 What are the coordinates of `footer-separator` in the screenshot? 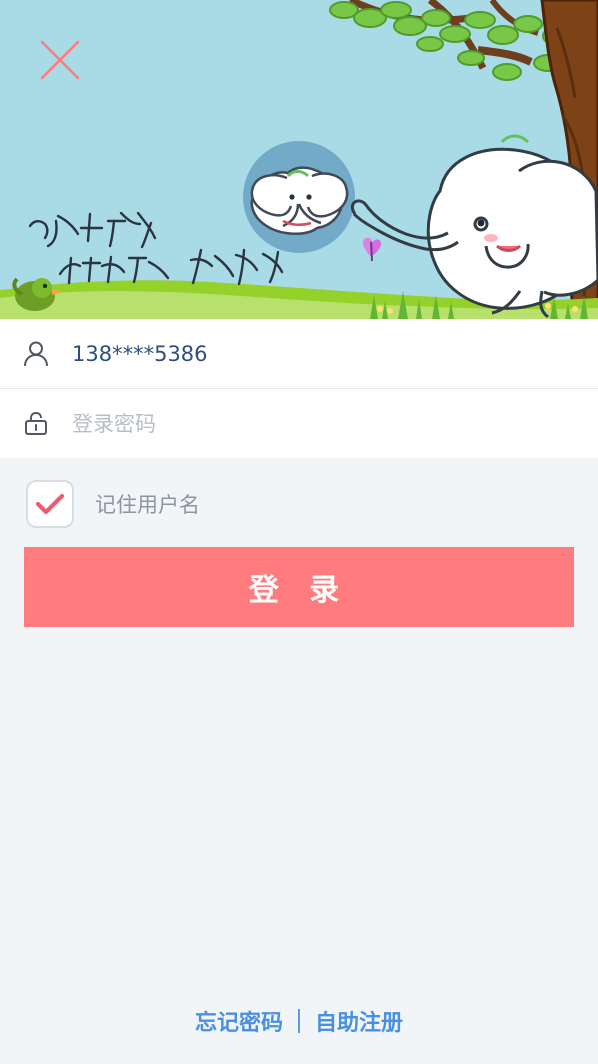 It's located at (299, 1021).